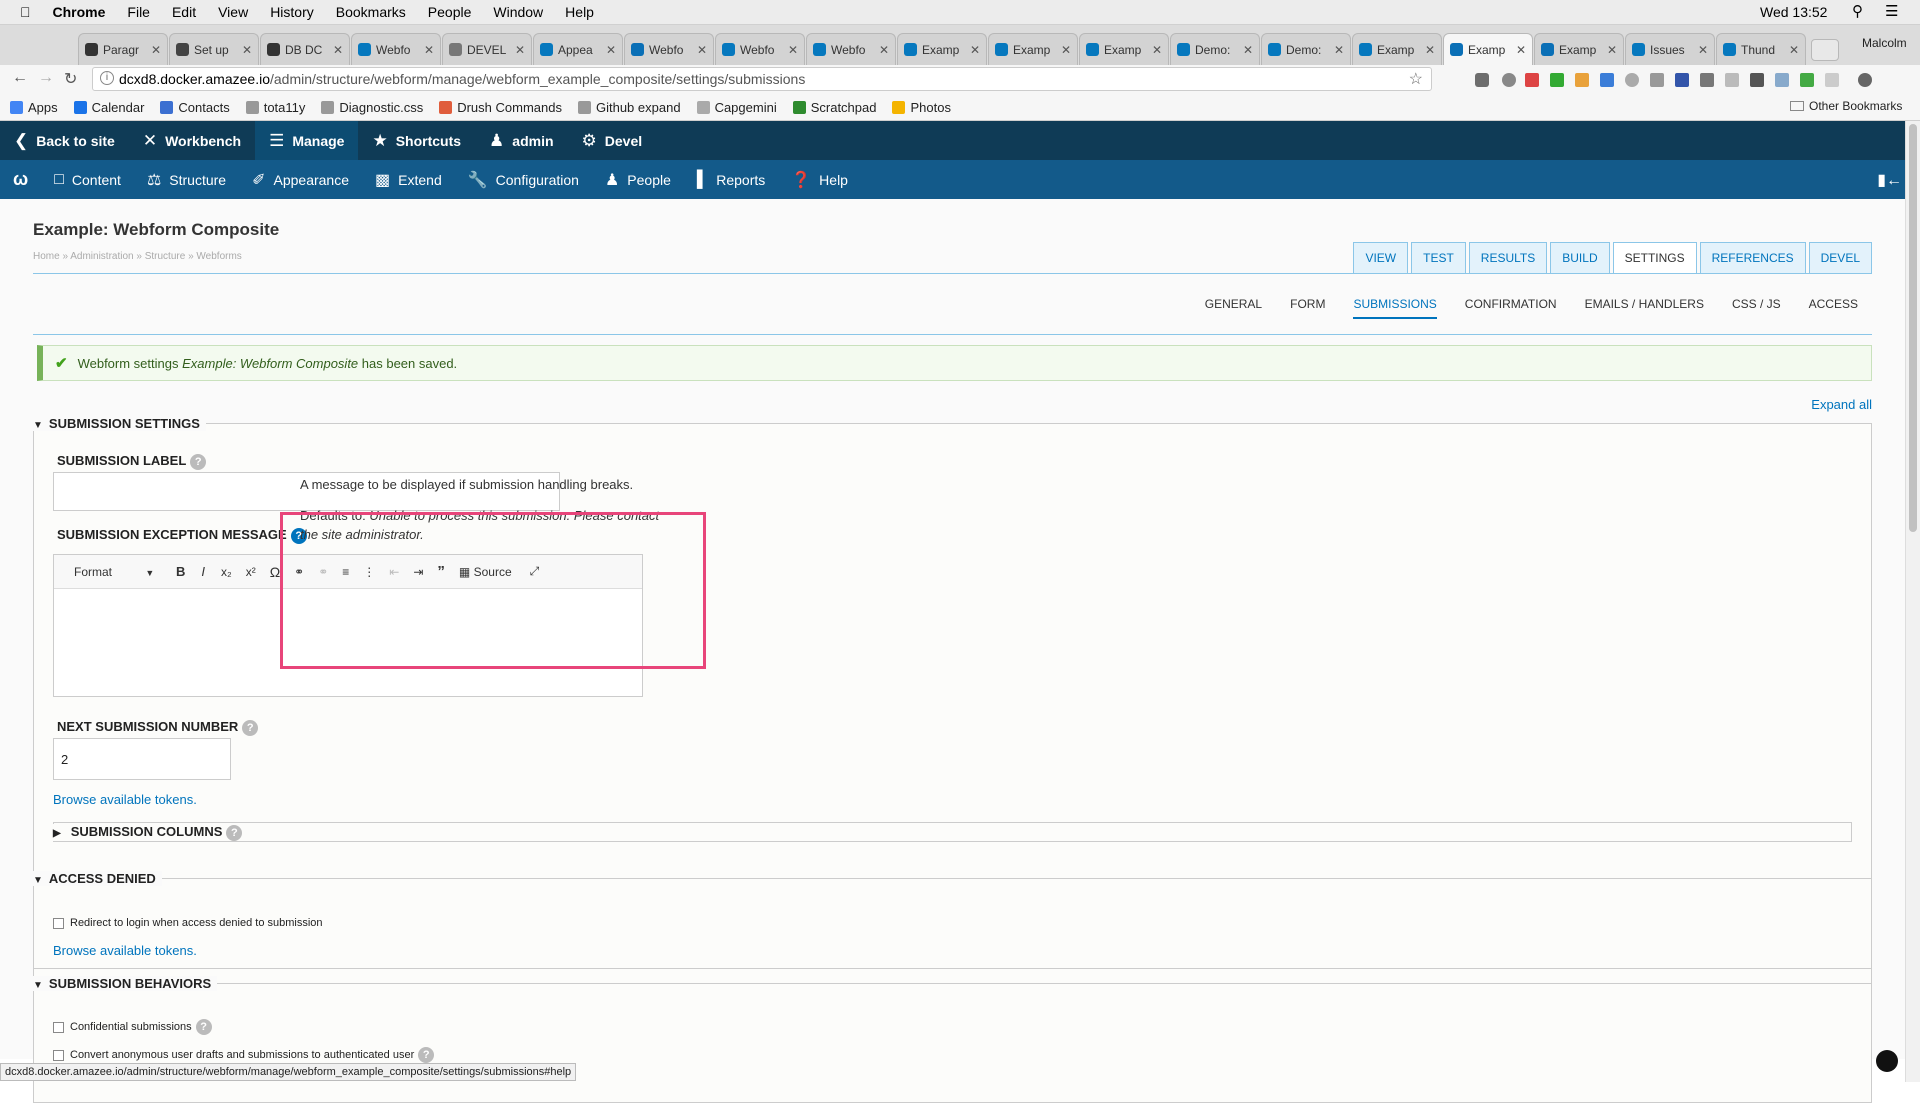  What do you see at coordinates (1644, 308) in the screenshot?
I see `subtab-emails-handlers: EMAILS / HANDLERS` at bounding box center [1644, 308].